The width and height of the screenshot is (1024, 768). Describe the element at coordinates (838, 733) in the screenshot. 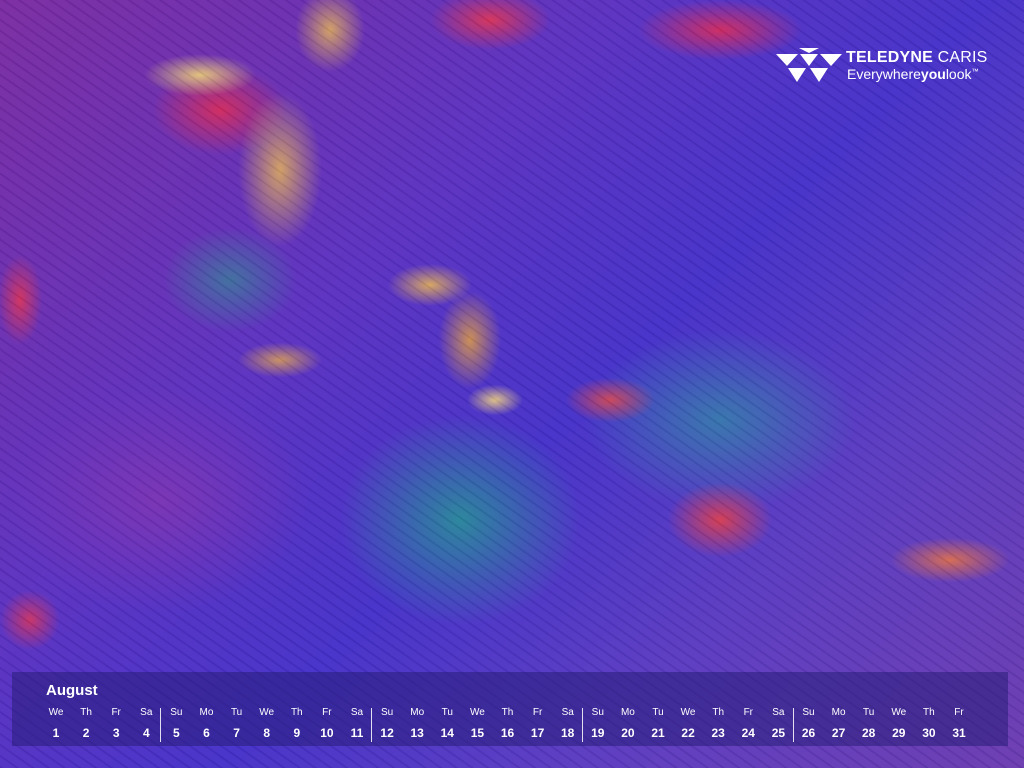

I see `calendar-day-number: 27` at that location.